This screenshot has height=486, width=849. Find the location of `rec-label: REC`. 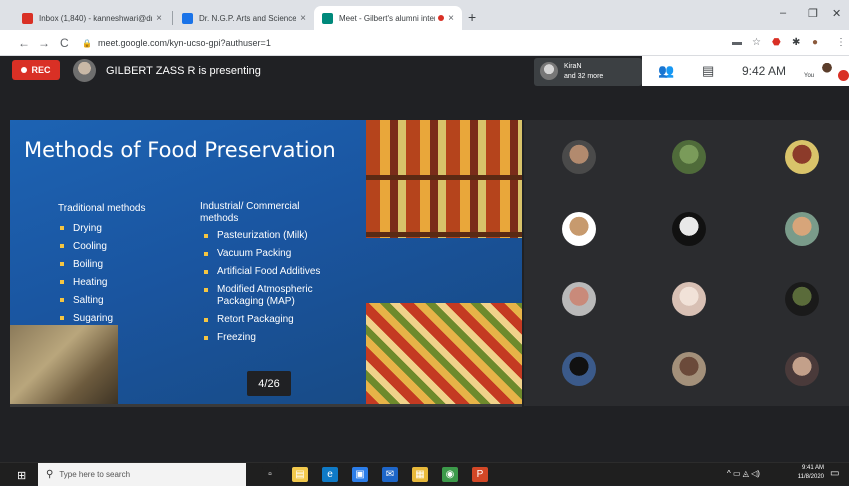

rec-label: REC is located at coordinates (41, 70).